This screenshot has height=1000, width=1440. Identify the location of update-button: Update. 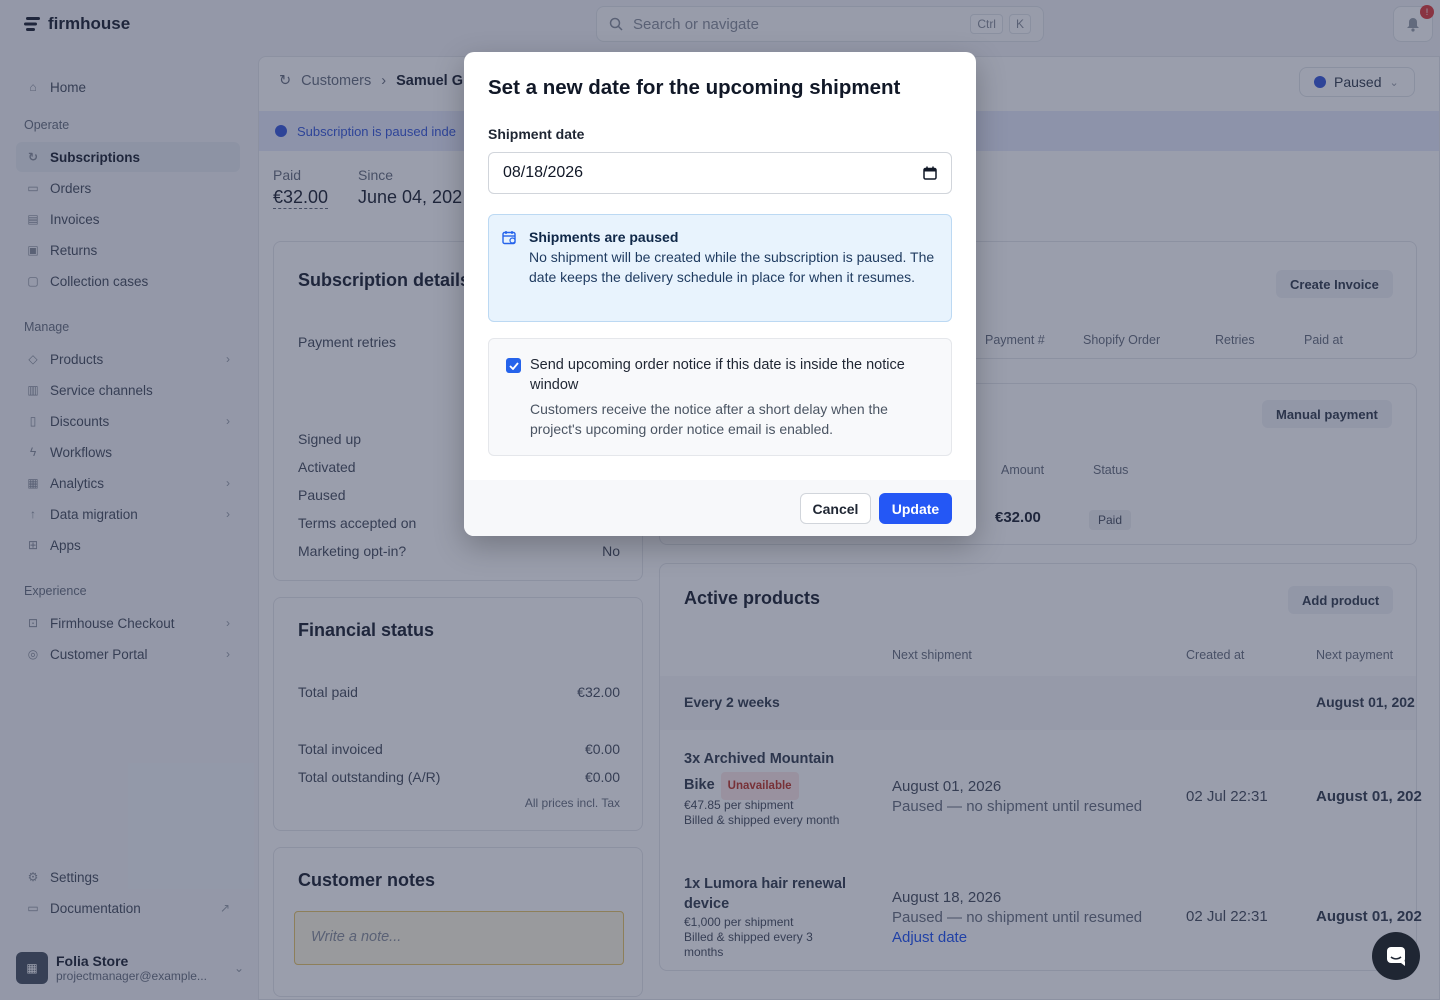
(915, 508).